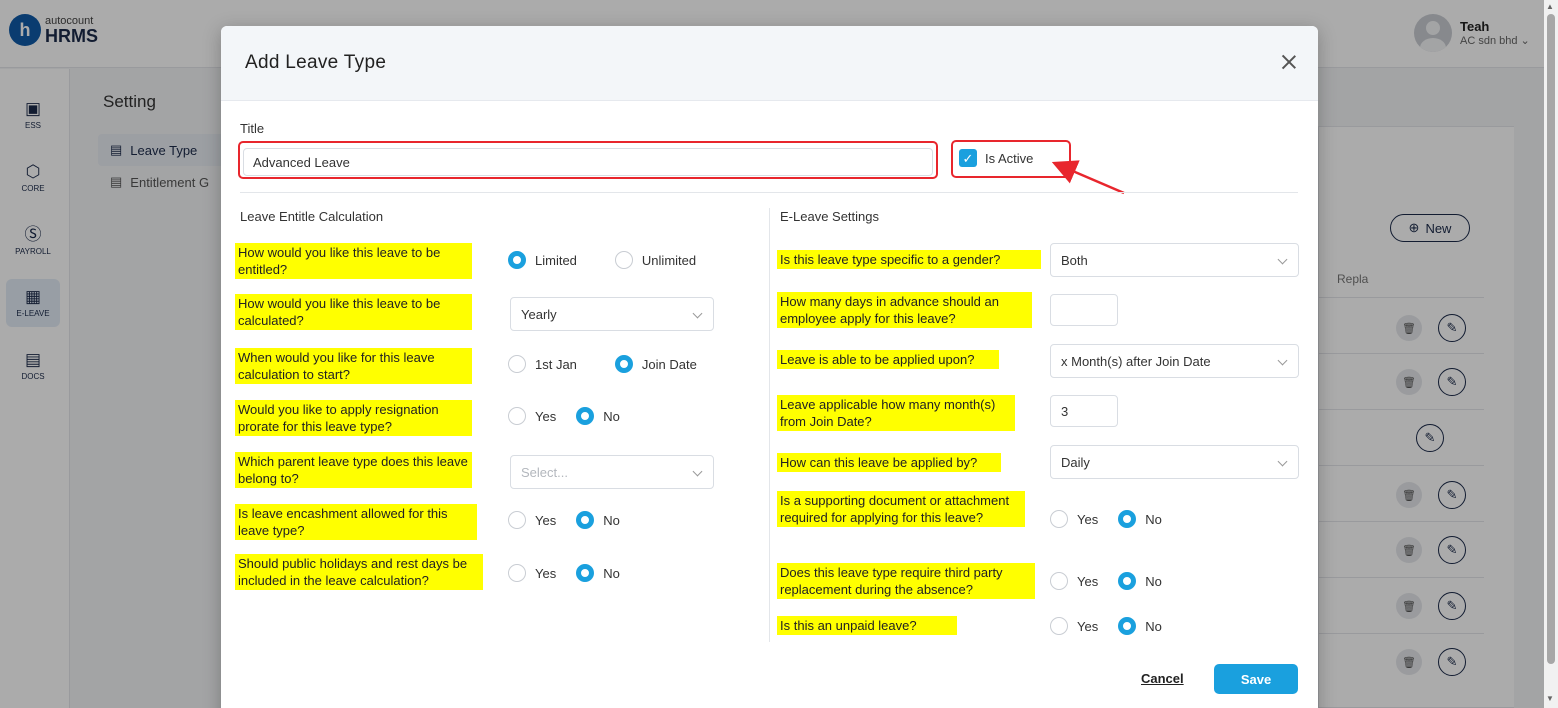  I want to click on e-leave-settings-title: E-Leave Settings, so click(830, 216).